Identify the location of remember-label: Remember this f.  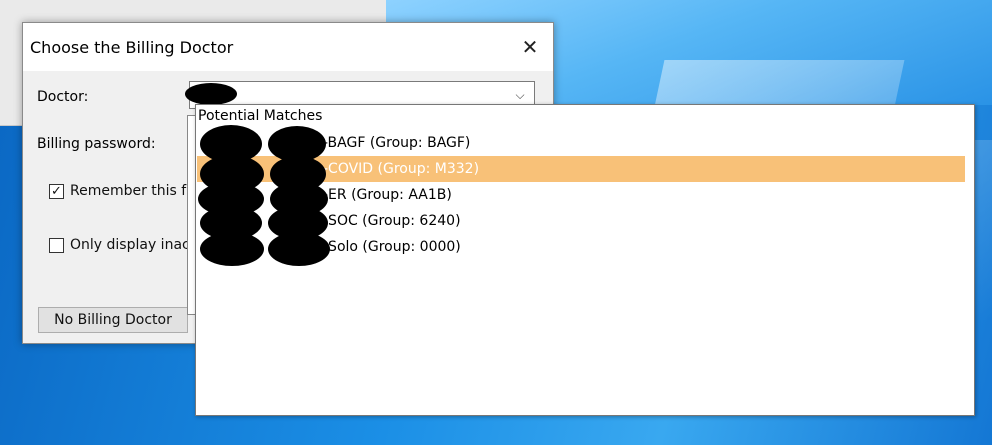
(128, 191).